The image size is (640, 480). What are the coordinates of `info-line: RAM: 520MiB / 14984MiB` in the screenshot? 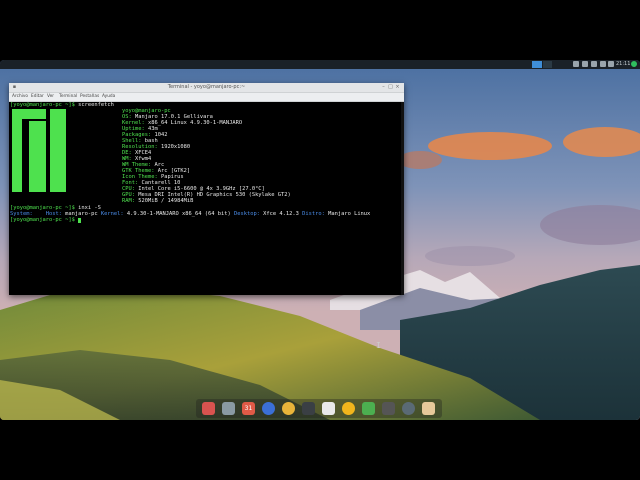 It's located at (157, 201).